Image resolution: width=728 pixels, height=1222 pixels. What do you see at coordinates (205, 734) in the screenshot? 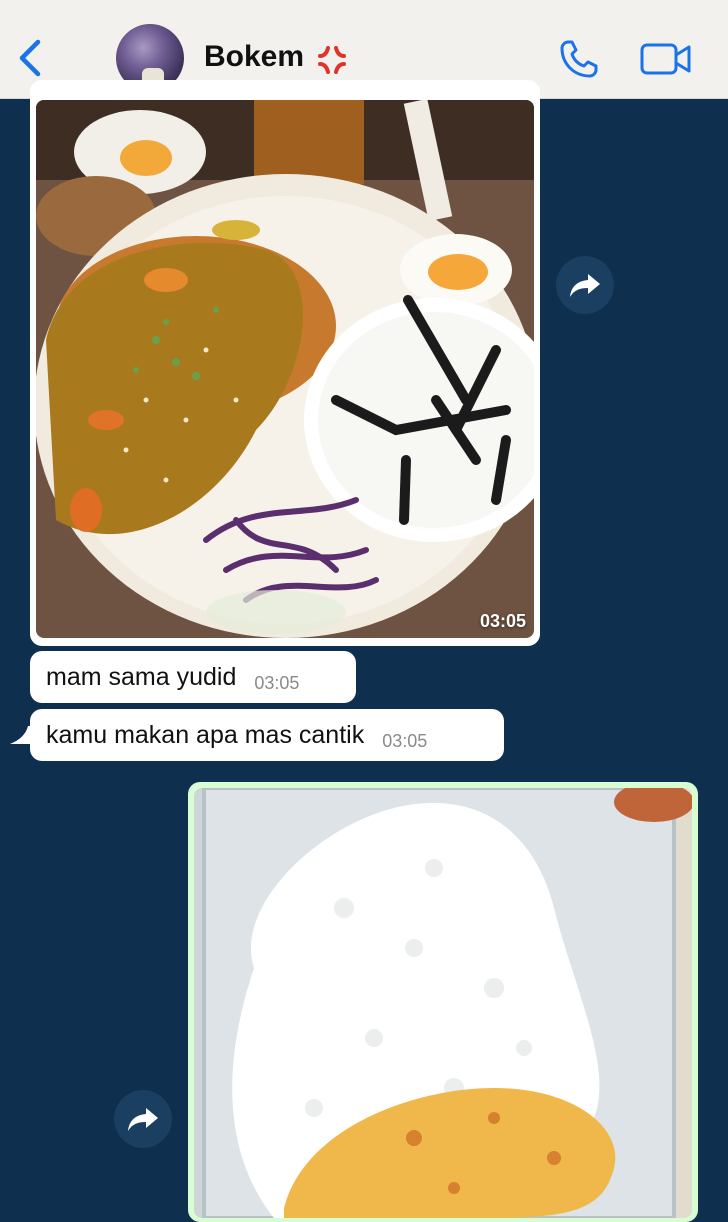
I see `message-text: kamu makan apa mas cantik` at bounding box center [205, 734].